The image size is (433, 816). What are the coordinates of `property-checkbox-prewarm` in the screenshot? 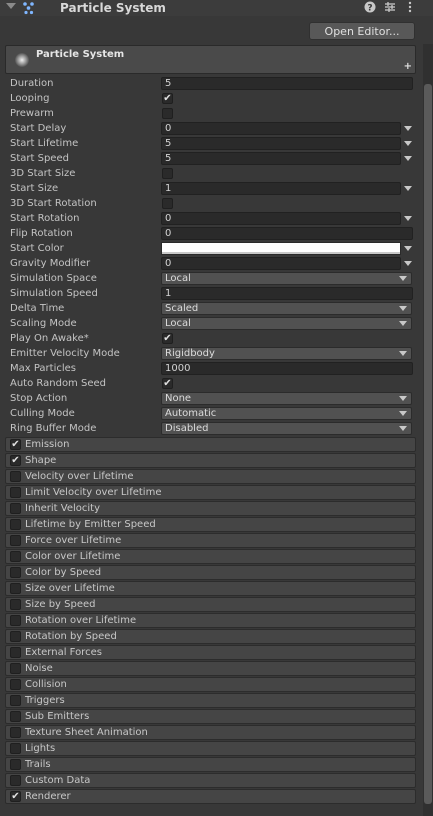 It's located at (167, 113).